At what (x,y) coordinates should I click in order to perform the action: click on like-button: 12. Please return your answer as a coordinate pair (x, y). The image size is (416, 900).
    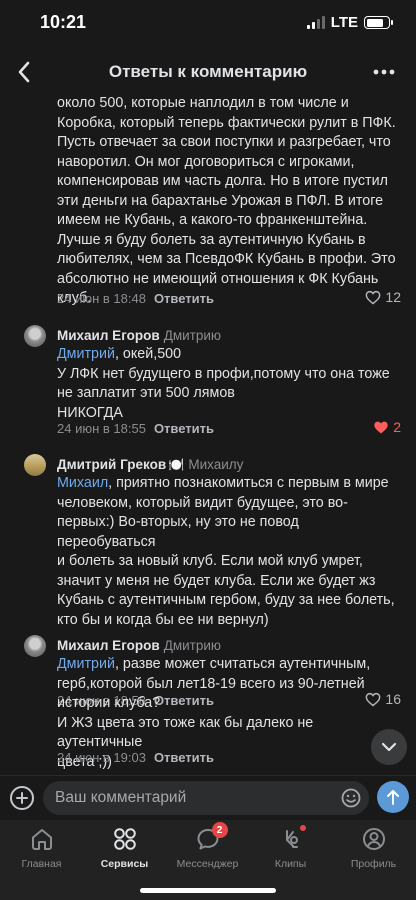
    Looking at the image, I should click on (383, 297).